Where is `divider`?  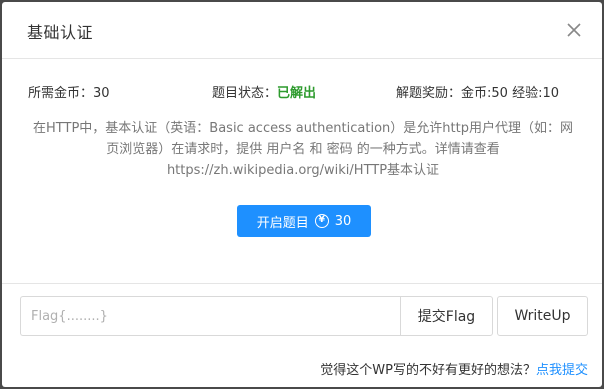
divider is located at coordinates (302, 283).